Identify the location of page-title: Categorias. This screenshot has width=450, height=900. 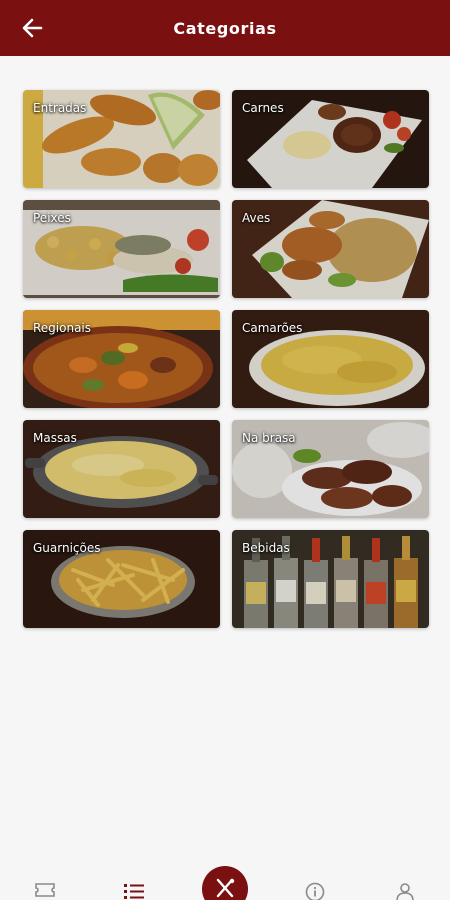
(225, 28).